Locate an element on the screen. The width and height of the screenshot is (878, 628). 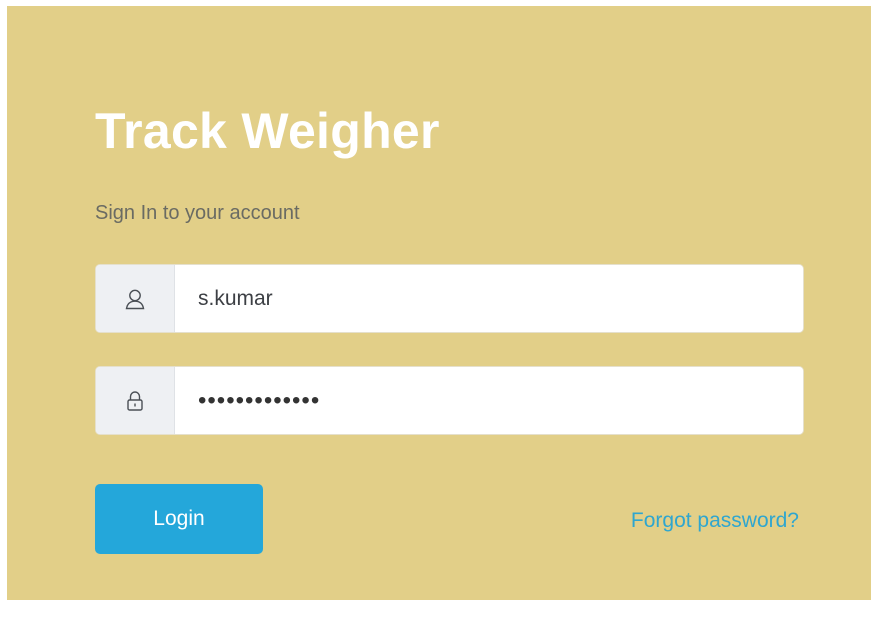
user-icon is located at coordinates (135, 298).